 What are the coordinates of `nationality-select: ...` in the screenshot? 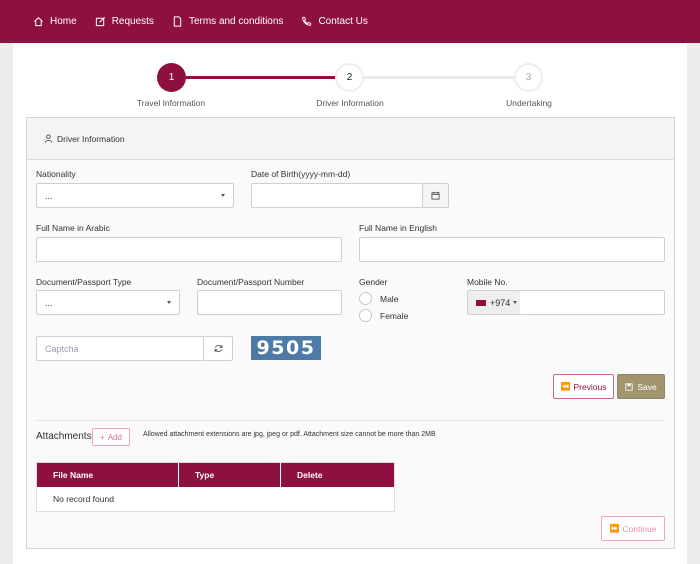 It's located at (135, 195).